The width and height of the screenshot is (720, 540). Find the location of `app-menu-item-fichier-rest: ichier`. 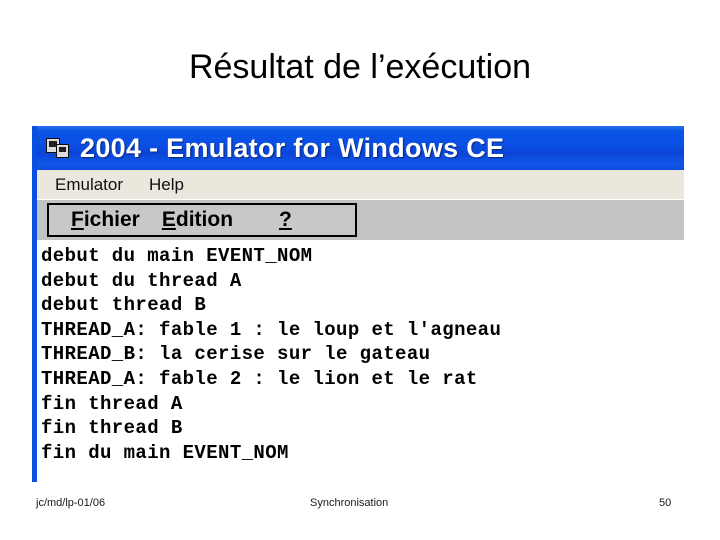

app-menu-item-fichier-rest: ichier is located at coordinates (111, 219).